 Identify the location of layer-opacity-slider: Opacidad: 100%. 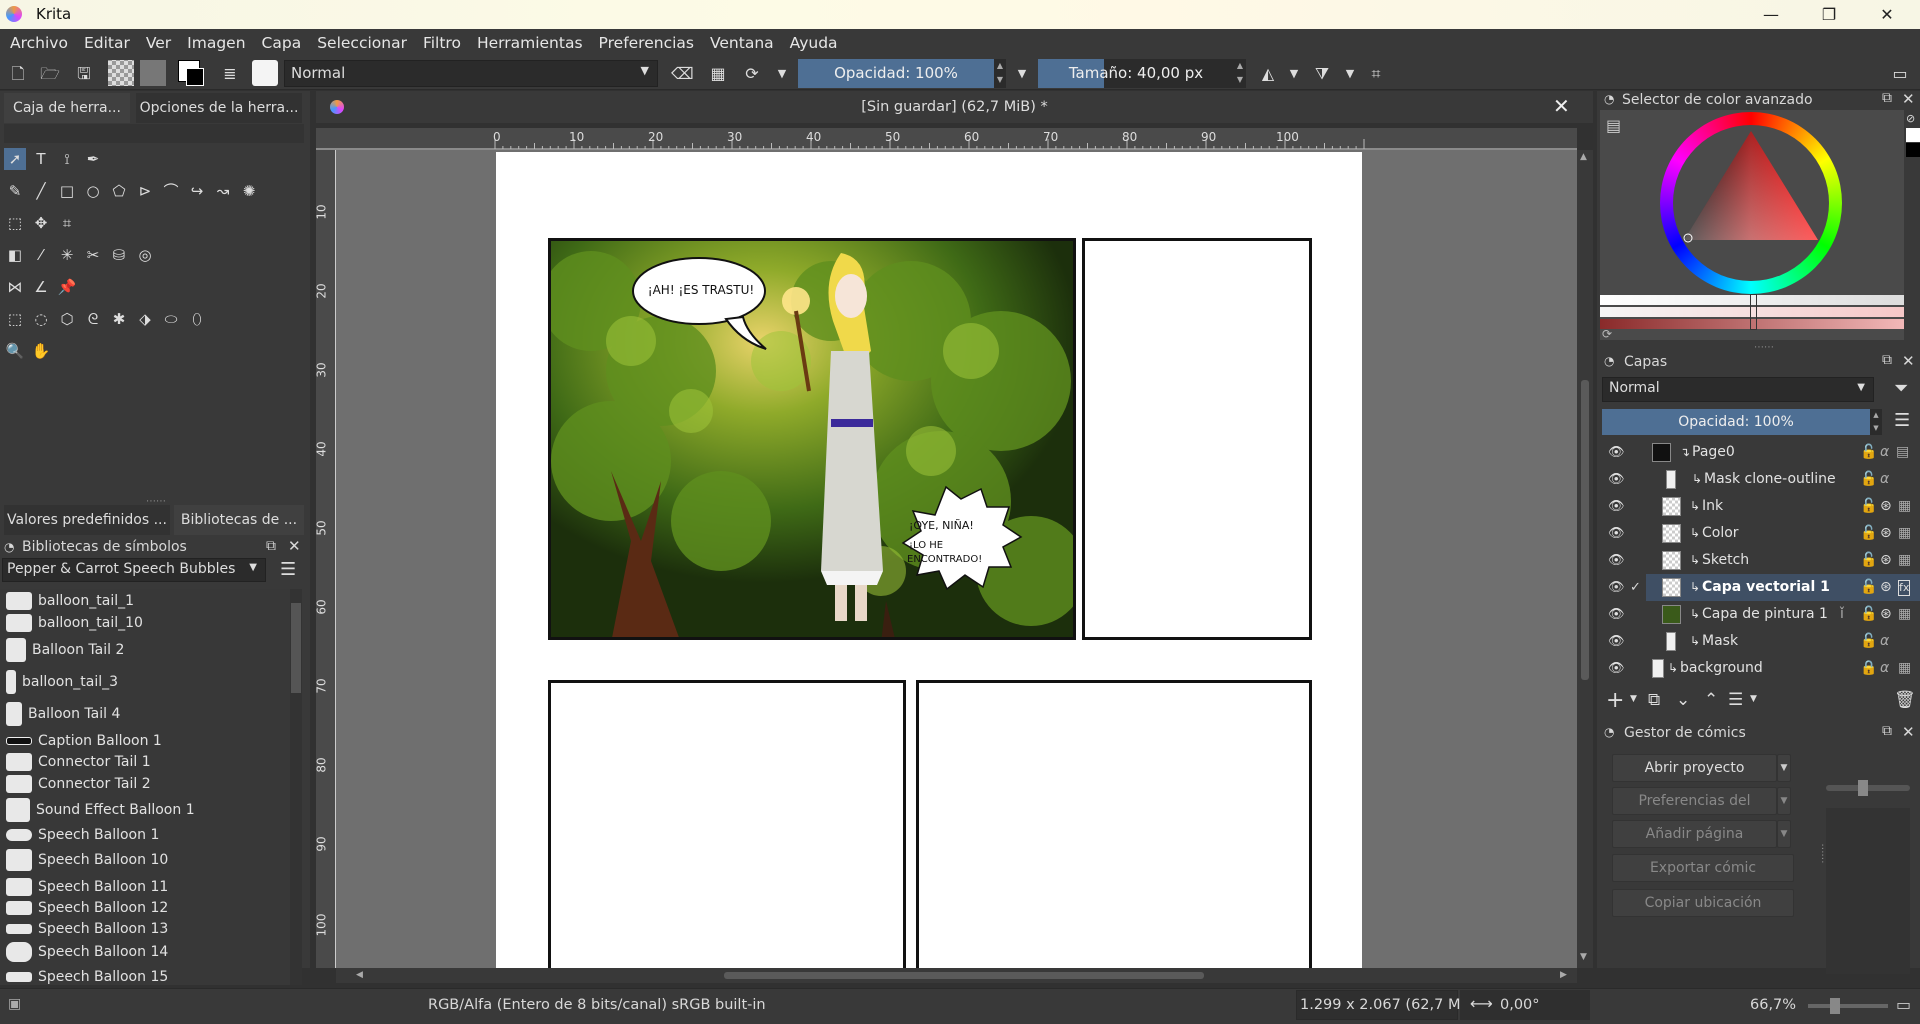
(1736, 422).